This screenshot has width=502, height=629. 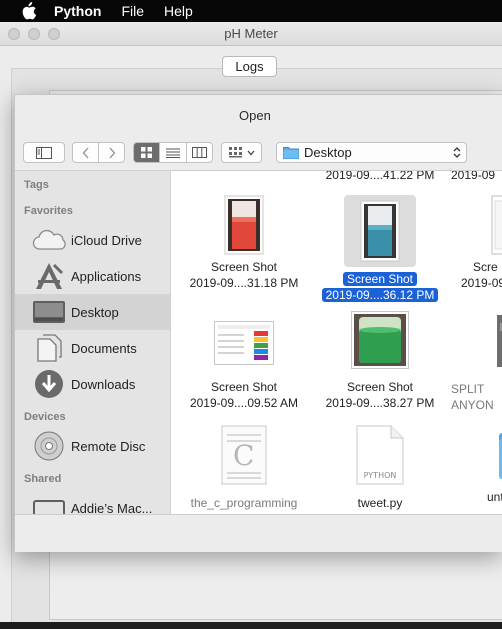 What do you see at coordinates (36, 185) in the screenshot?
I see `sidebar-header-tags: Tags` at bounding box center [36, 185].